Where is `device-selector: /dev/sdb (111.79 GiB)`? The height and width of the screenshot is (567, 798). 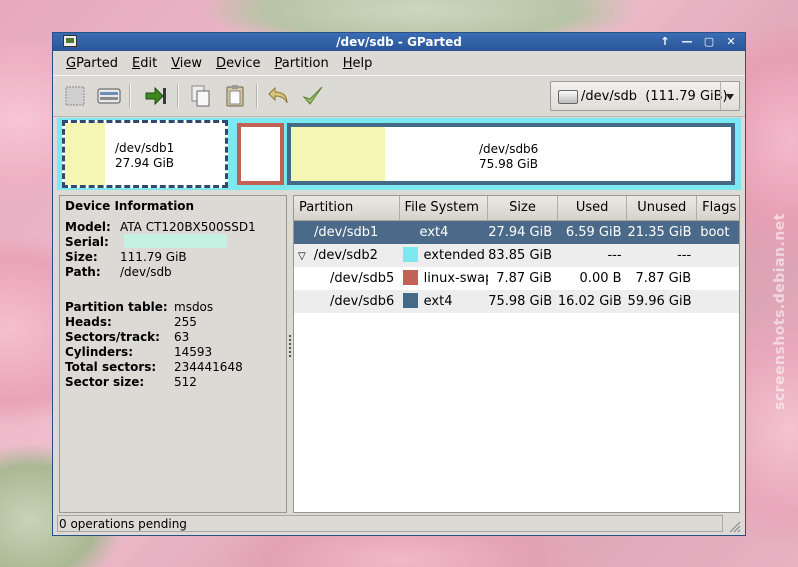
device-selector: /dev/sdb (111.79 GiB) is located at coordinates (645, 96).